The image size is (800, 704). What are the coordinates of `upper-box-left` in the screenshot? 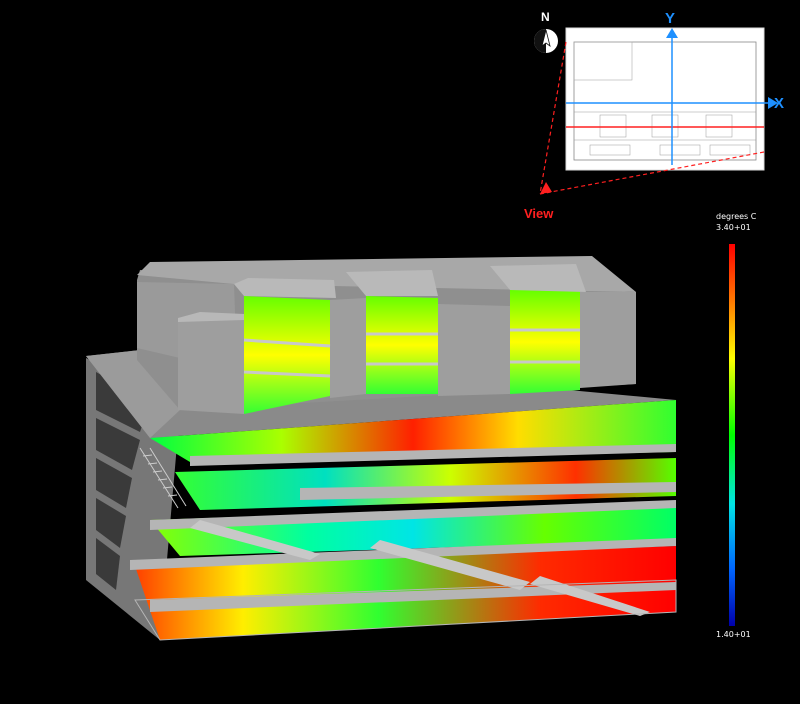 It's located at (211, 366).